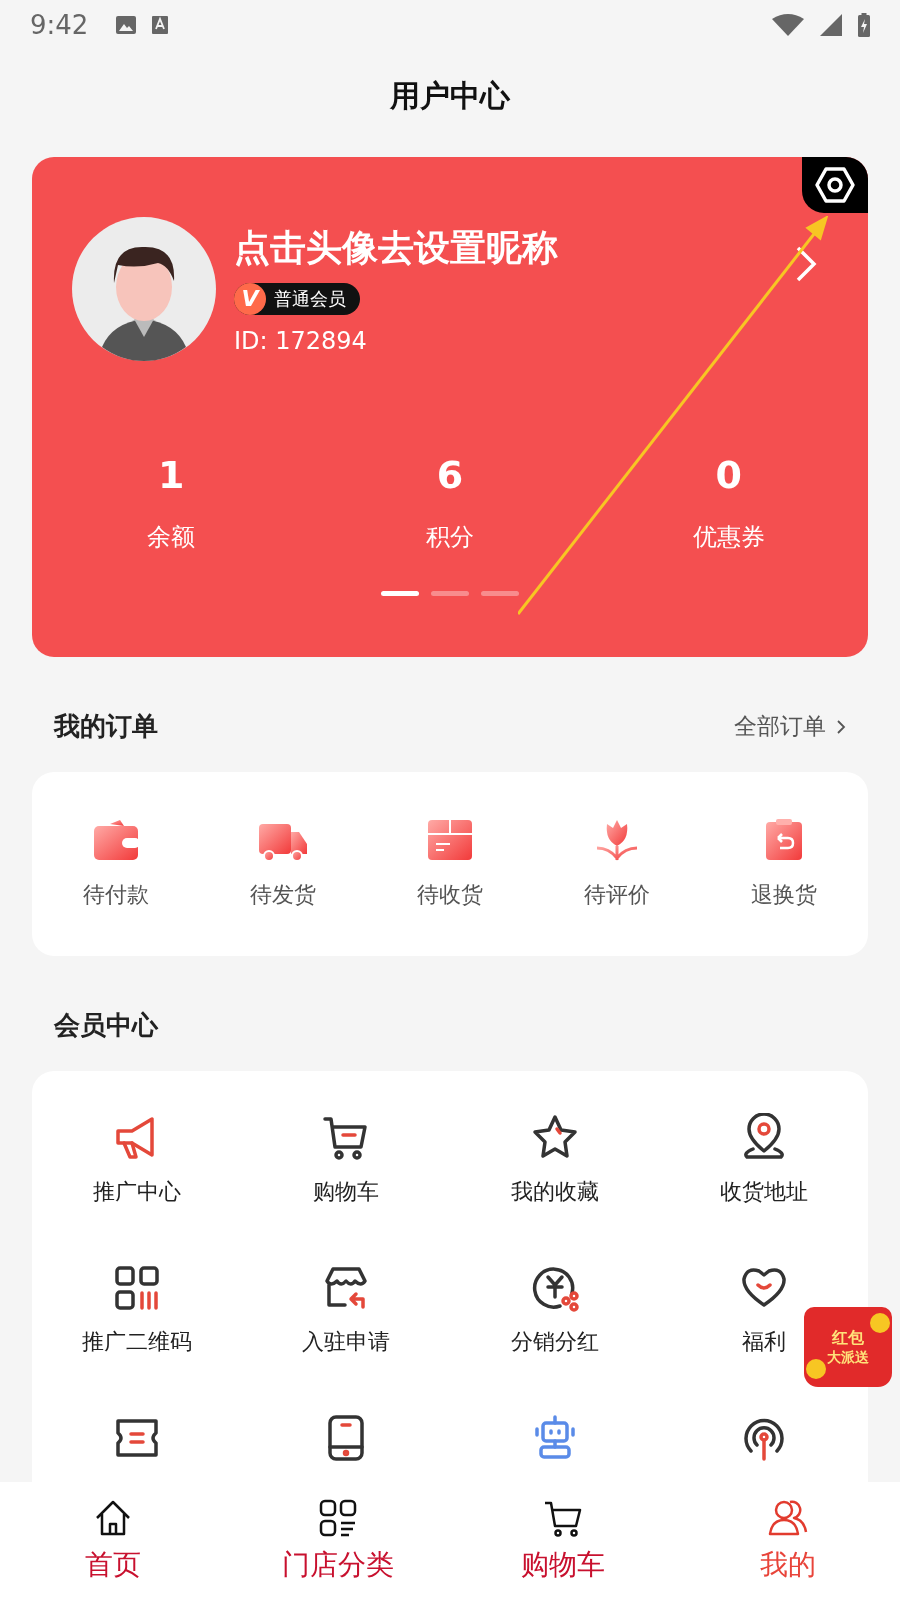 The height and width of the screenshot is (1600, 900). What do you see at coordinates (787, 1541) in the screenshot?
I see `tab: 我的` at bounding box center [787, 1541].